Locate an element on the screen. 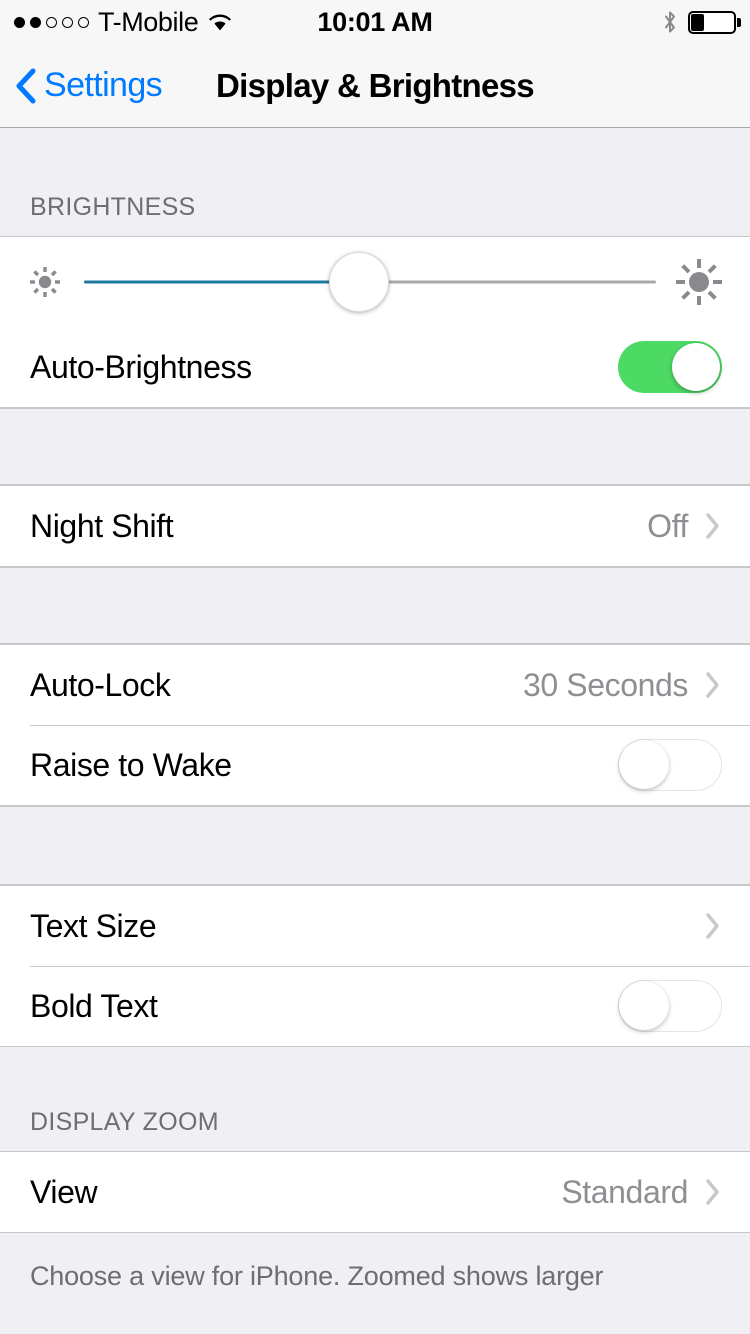  row-bold-text-label: Bold Text is located at coordinates (94, 1005).